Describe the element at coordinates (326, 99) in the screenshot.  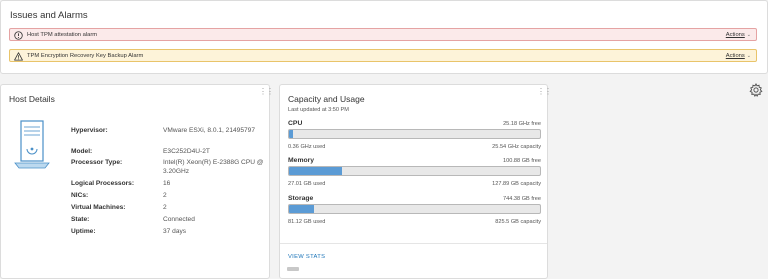
I see `capacity-title: Capacity and Usage` at that location.